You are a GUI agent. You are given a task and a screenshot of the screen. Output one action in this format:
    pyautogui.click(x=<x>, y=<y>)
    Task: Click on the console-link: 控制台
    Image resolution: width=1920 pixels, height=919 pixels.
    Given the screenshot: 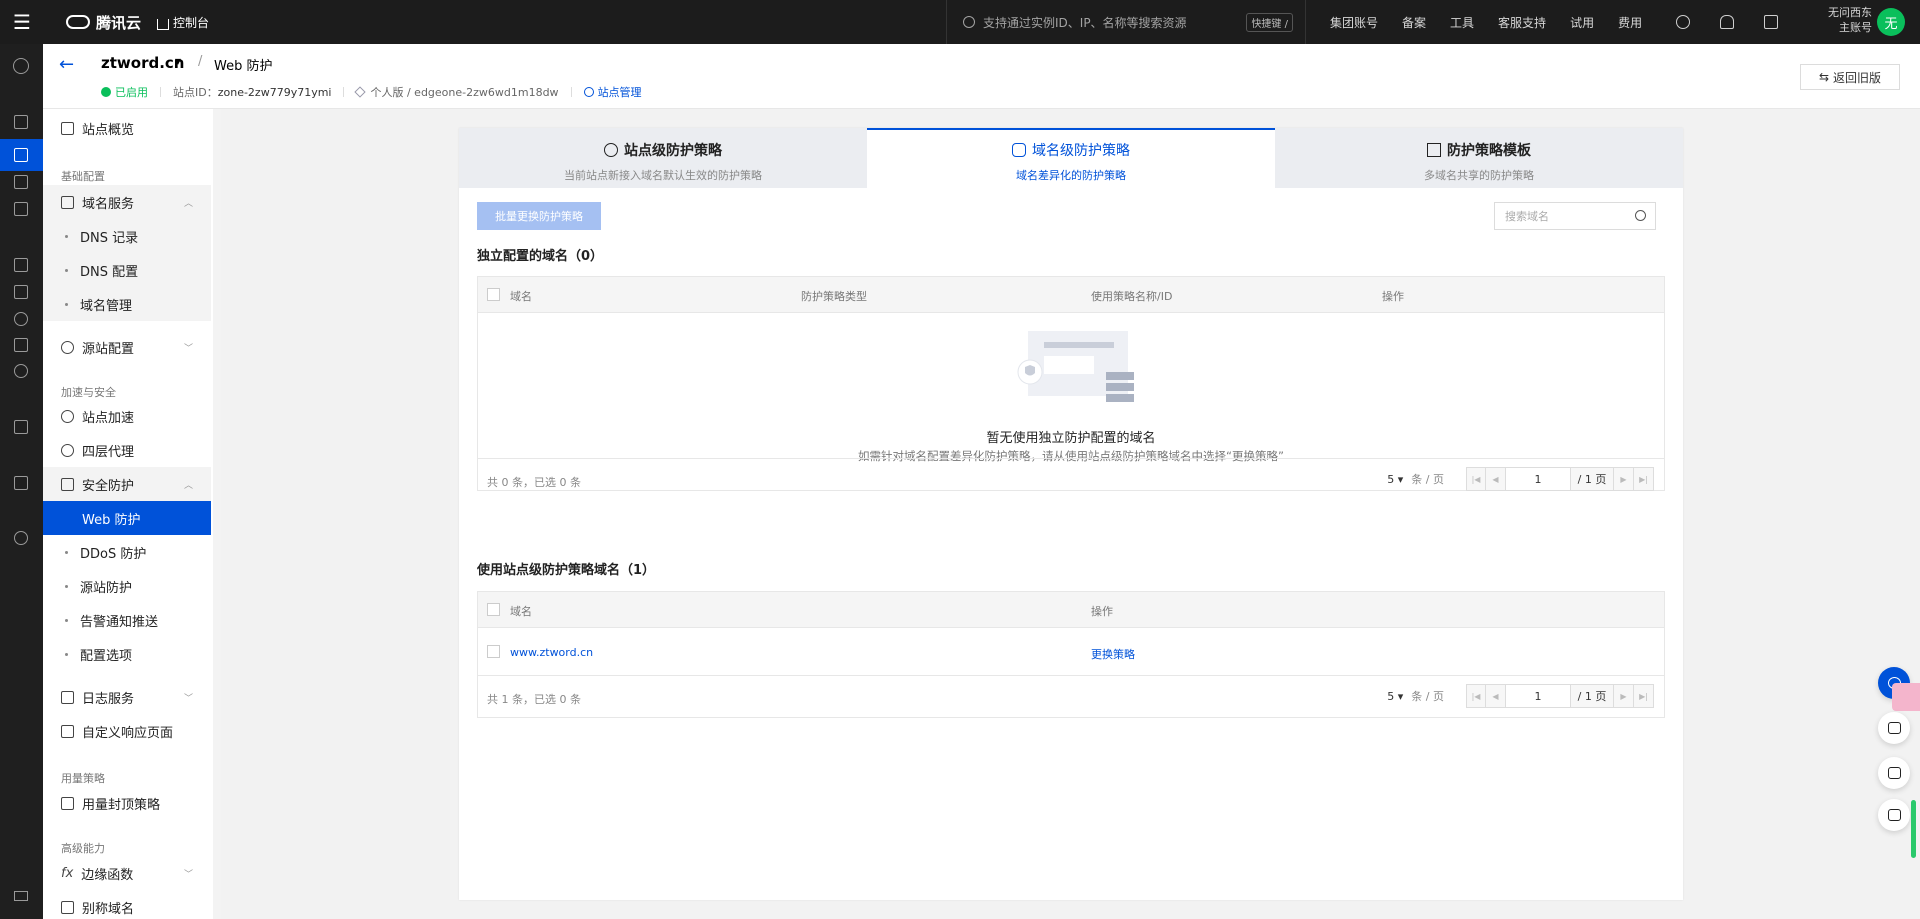 What is the action you would take?
    pyautogui.click(x=183, y=22)
    